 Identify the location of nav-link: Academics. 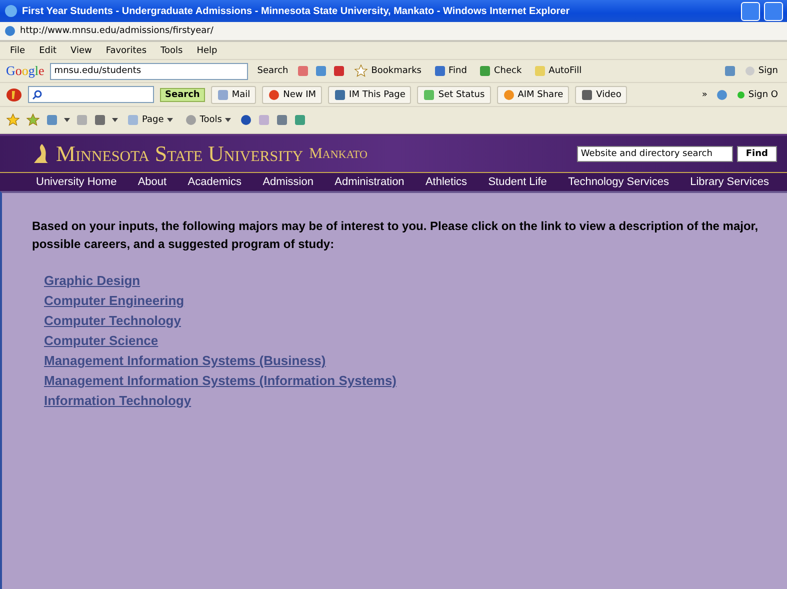
(215, 182).